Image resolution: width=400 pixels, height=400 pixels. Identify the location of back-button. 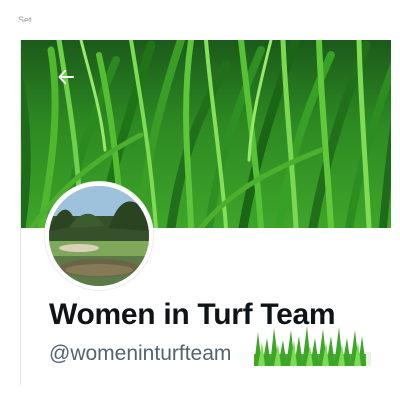
(70, 81).